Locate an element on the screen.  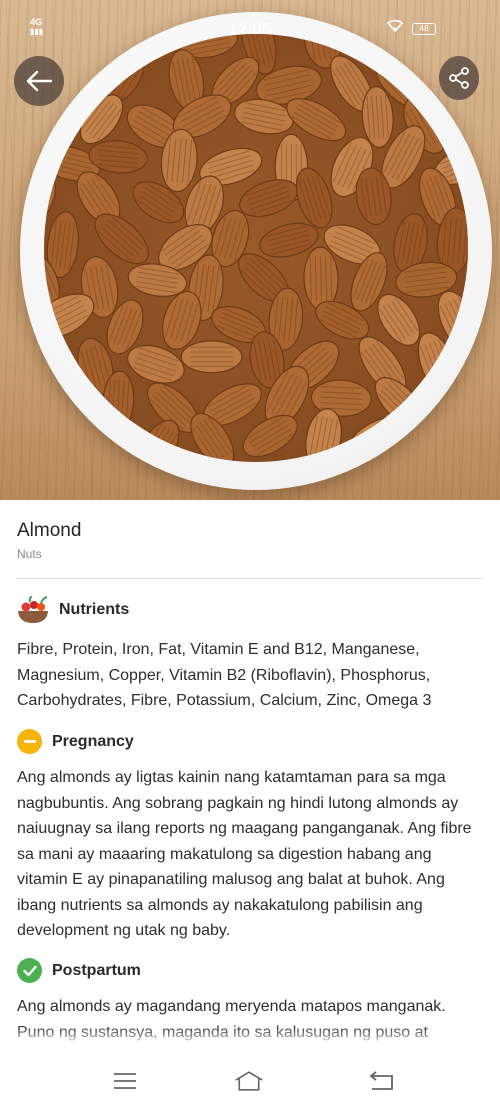
back-button is located at coordinates (39, 81).